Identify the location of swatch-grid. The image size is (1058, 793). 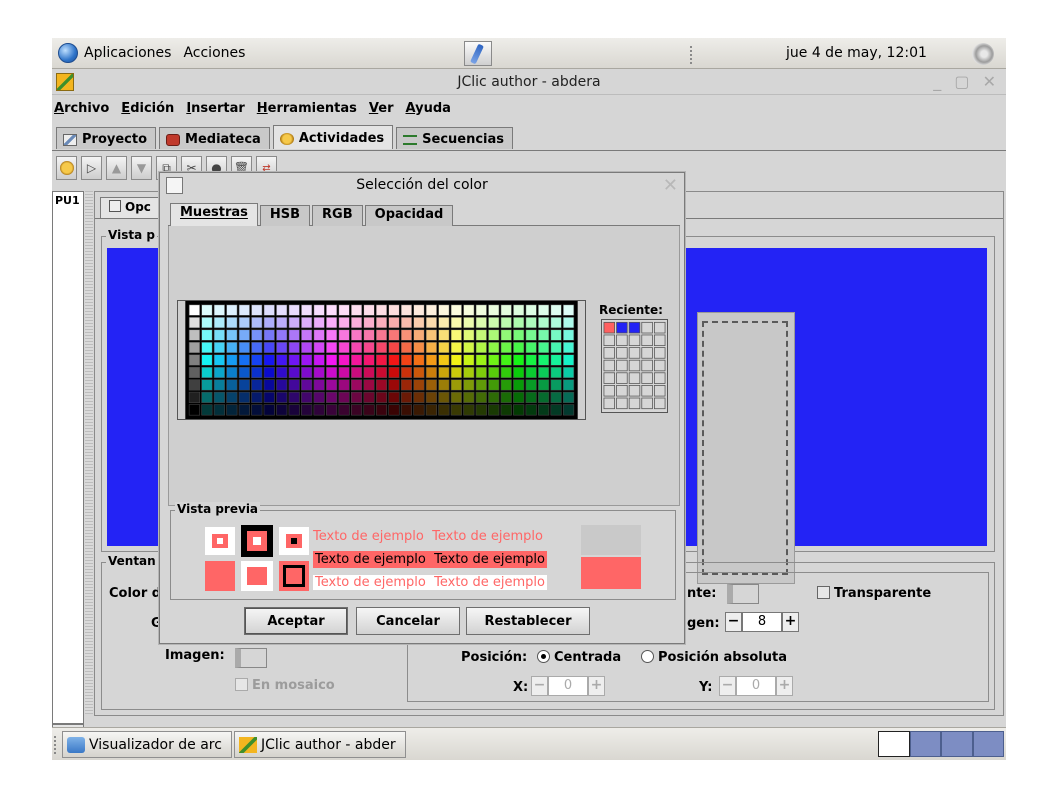
(381, 360).